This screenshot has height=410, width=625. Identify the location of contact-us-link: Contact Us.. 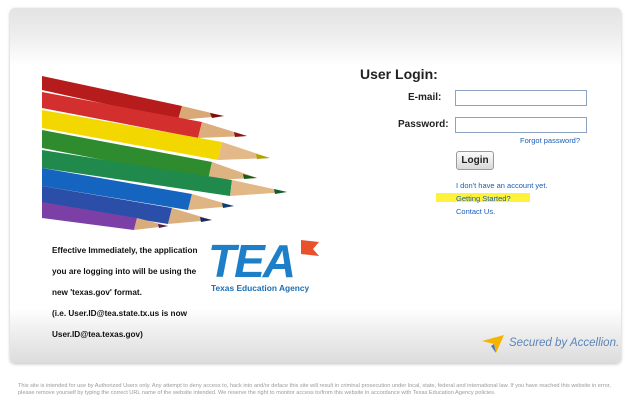
(475, 211).